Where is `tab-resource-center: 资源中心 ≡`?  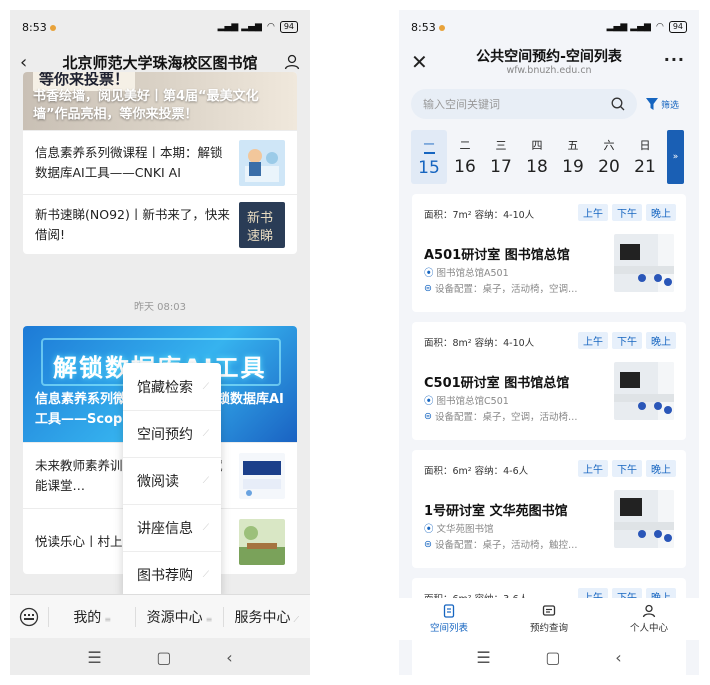
tab-resource-center: 资源中心 ≡ is located at coordinates (178, 616).